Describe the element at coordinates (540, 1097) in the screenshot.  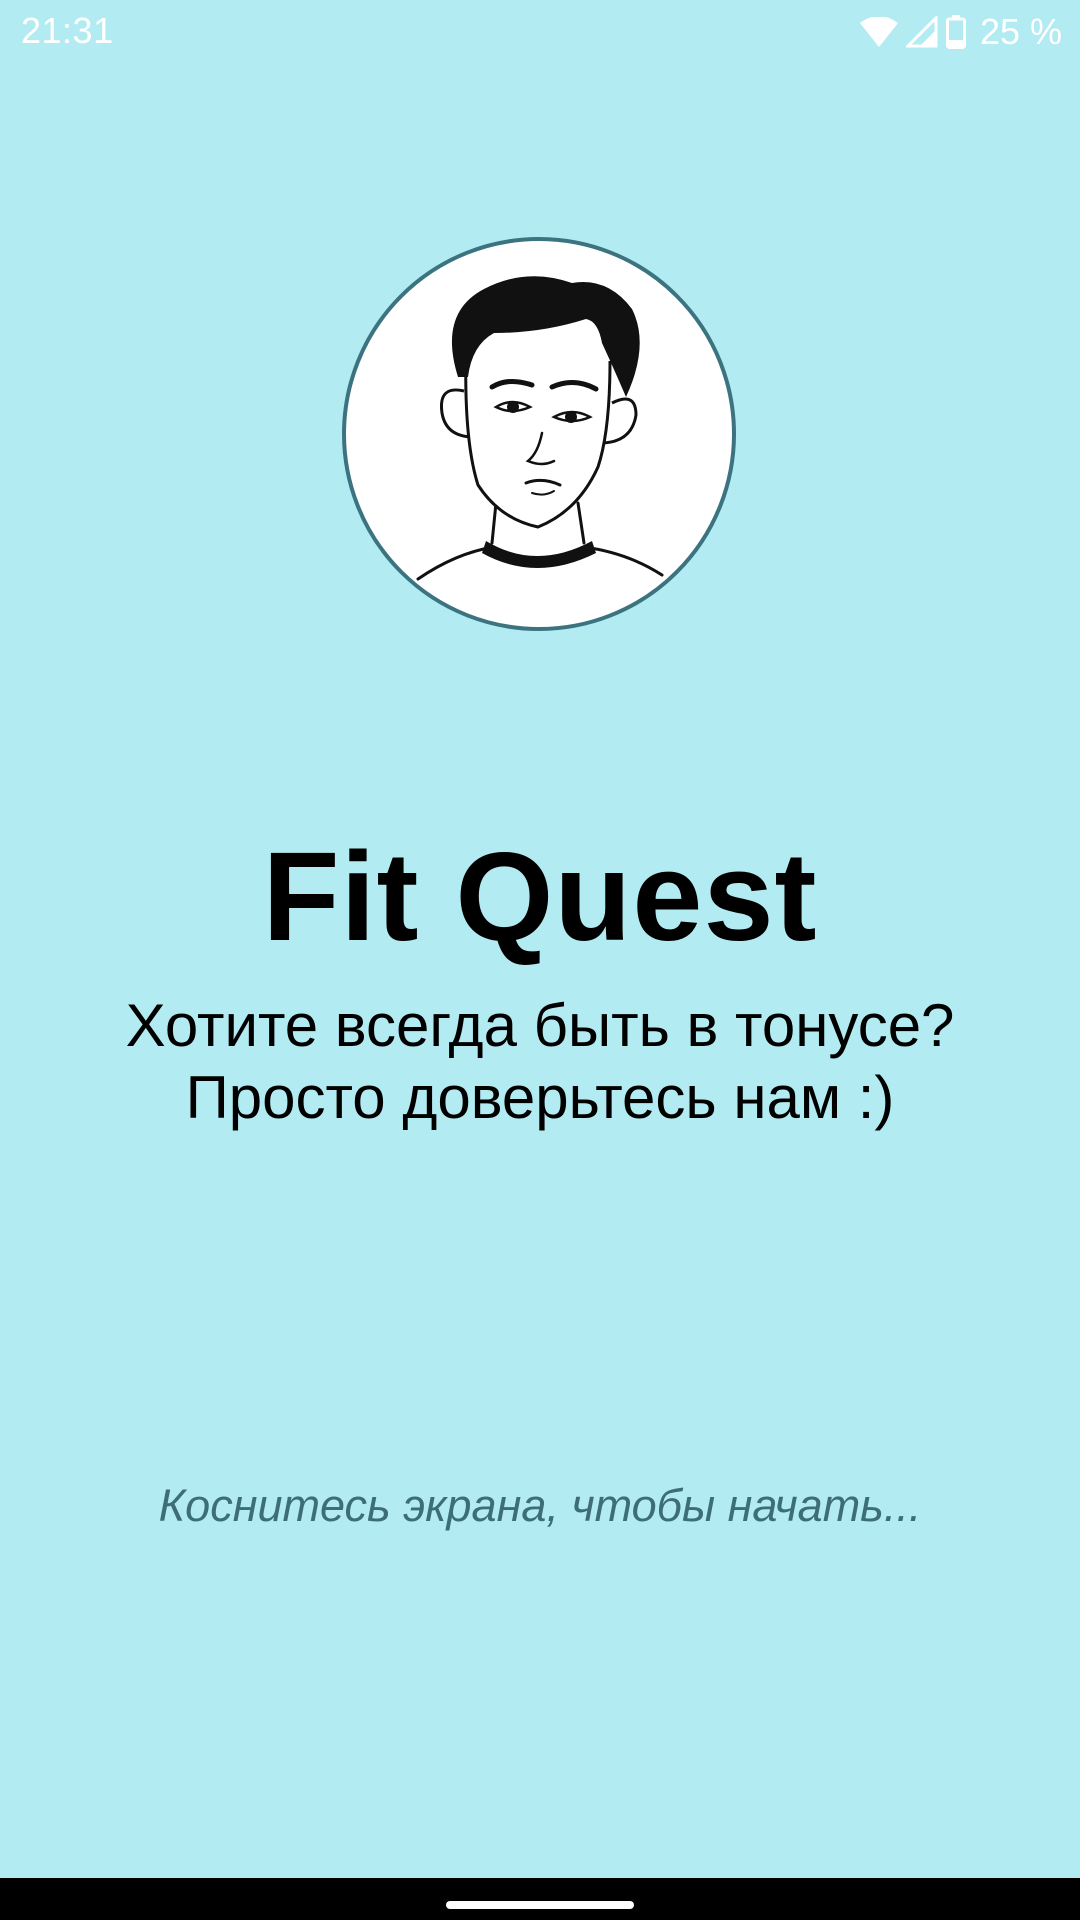
I see `tagline-line-2: Просто доверьтесь нам :)` at that location.